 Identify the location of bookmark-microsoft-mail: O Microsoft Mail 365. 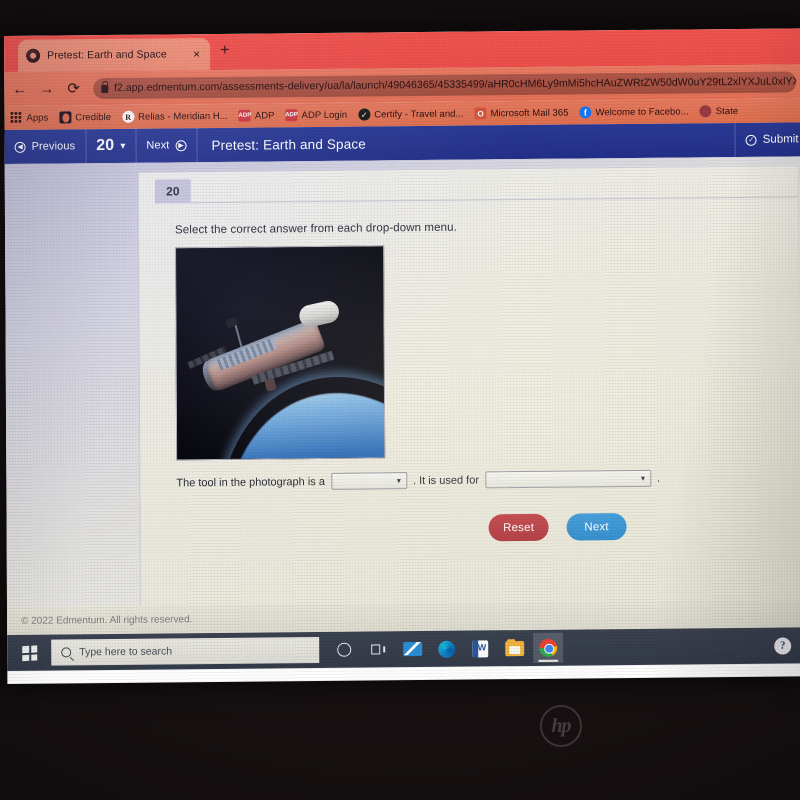
(521, 113).